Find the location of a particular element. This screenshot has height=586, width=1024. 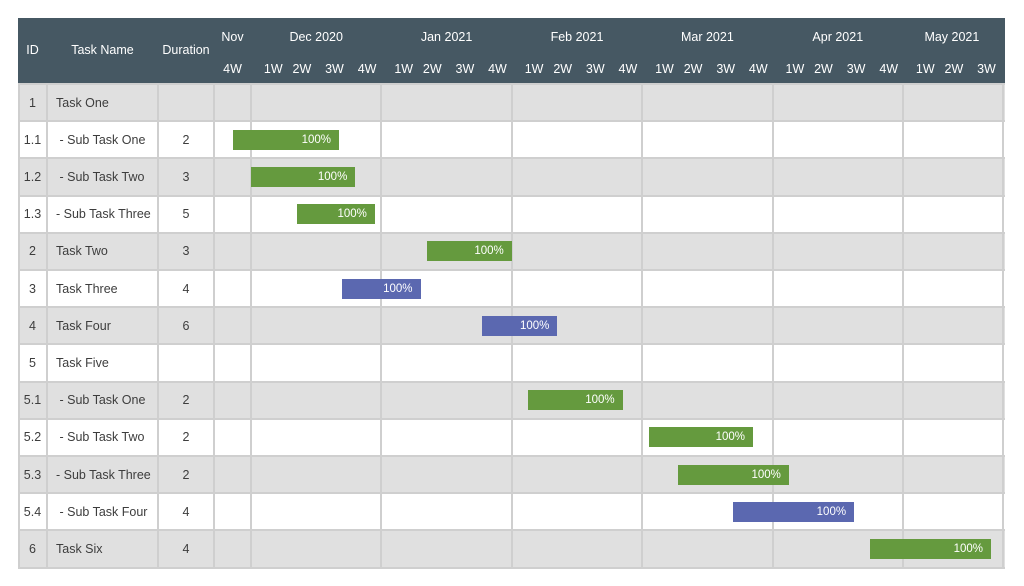

task-name: Task Six is located at coordinates (79, 548).